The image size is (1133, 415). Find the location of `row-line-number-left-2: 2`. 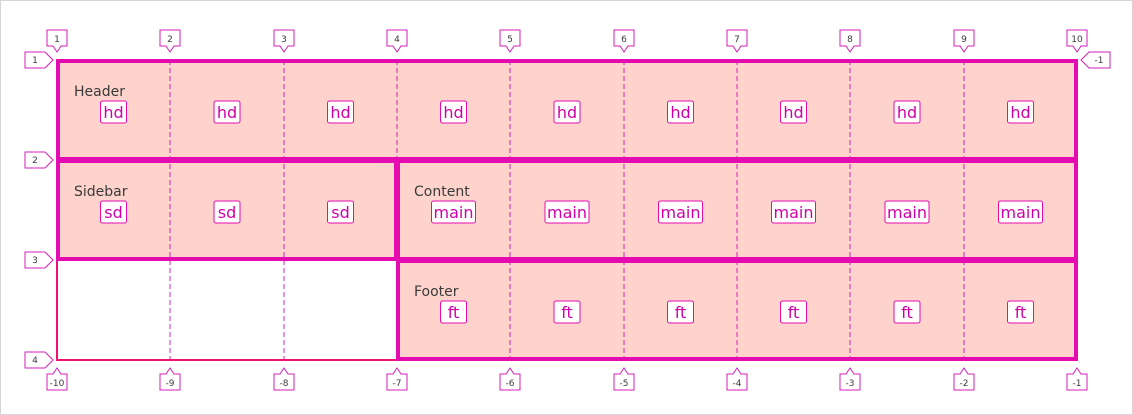

row-line-number-left-2: 2 is located at coordinates (35, 161).